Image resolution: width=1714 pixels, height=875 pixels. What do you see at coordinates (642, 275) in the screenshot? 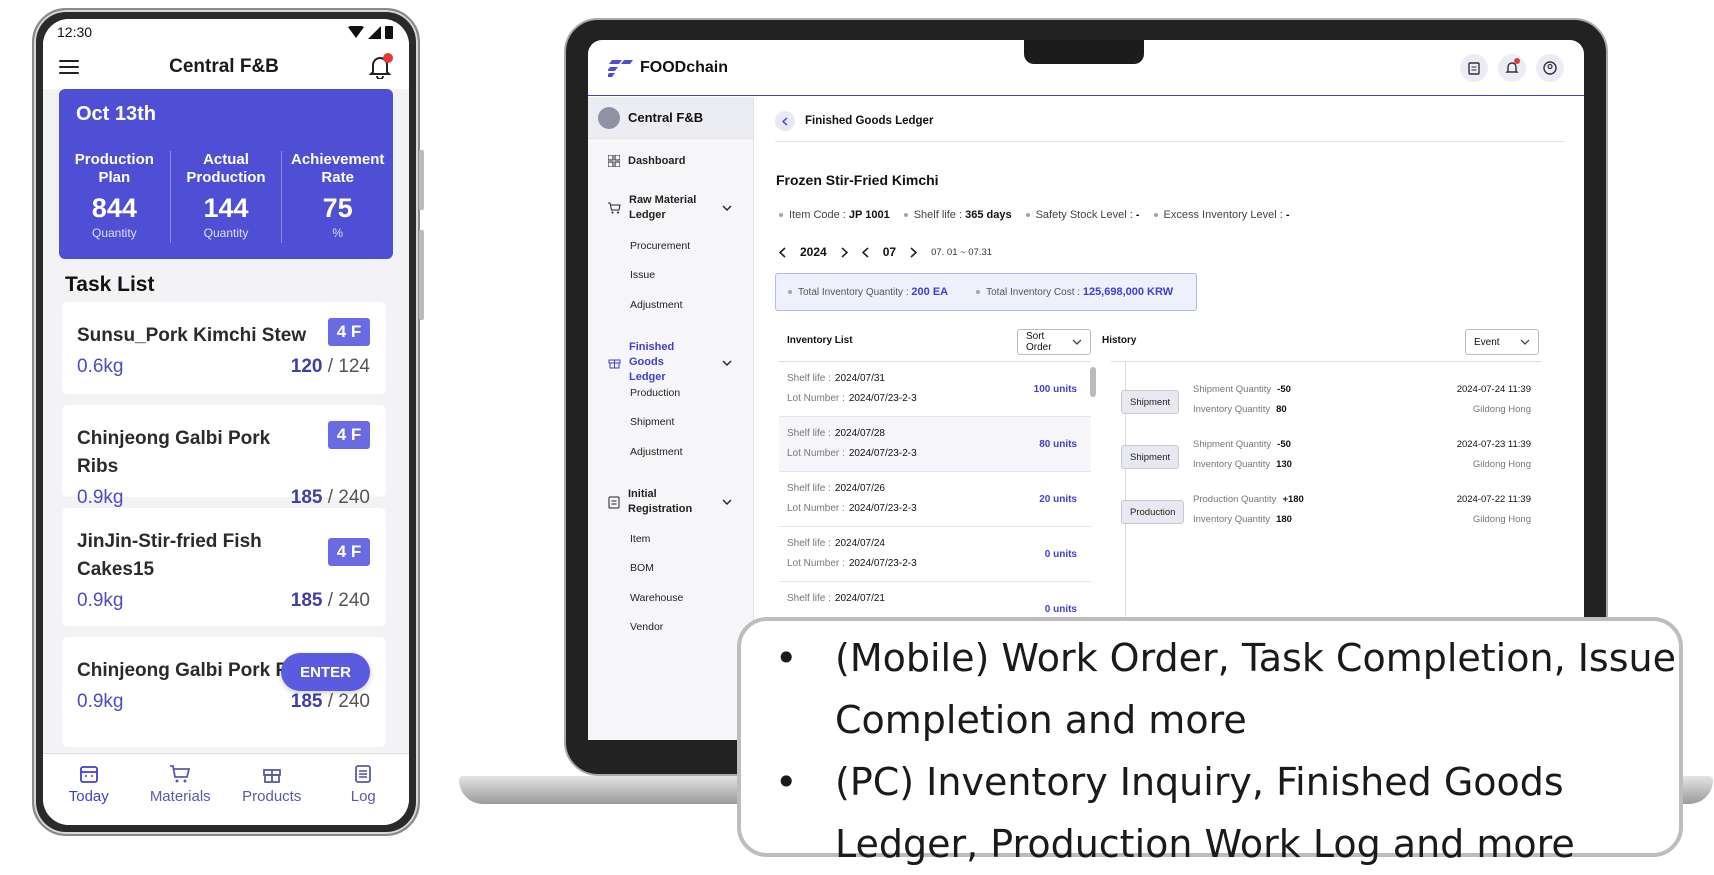
I see `sidebar-sub-issue: Issue` at bounding box center [642, 275].